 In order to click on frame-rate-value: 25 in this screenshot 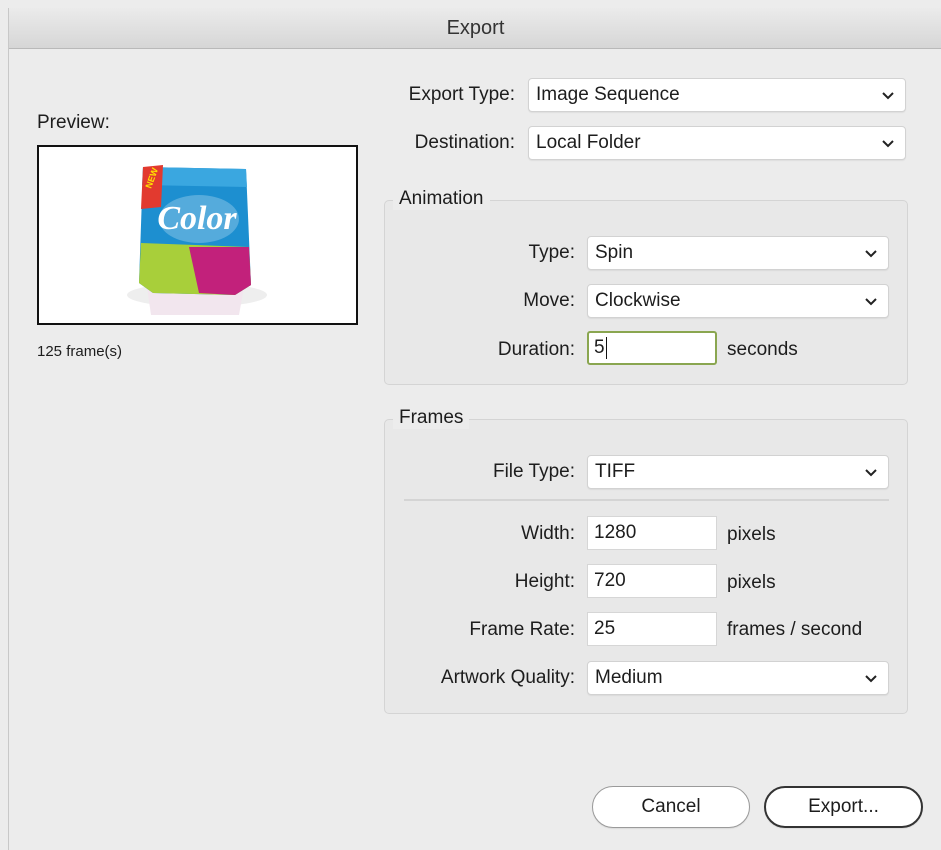, I will do `click(605, 628)`.